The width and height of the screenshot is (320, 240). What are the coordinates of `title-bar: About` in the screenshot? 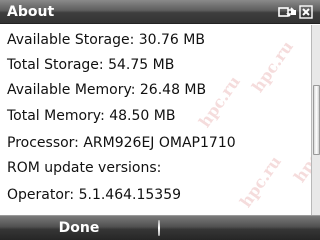 It's located at (160, 12).